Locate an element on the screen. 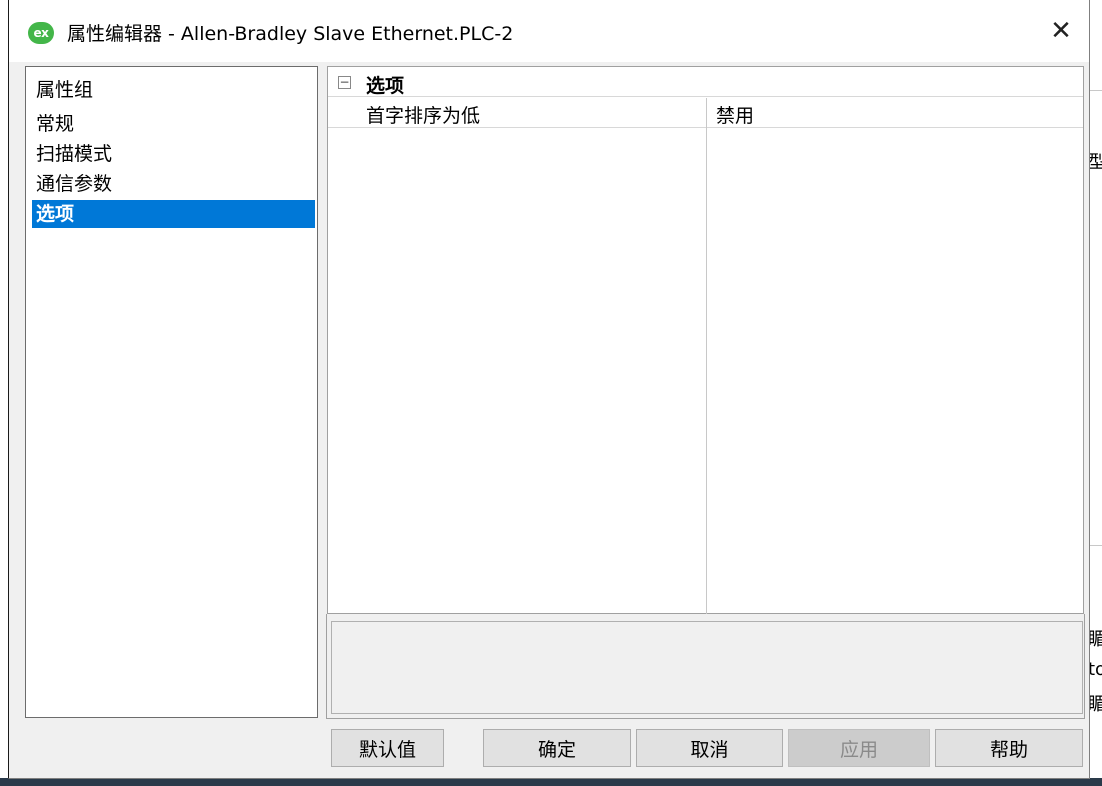 The image size is (1102, 786). group-item-general: 常规 is located at coordinates (173, 124).